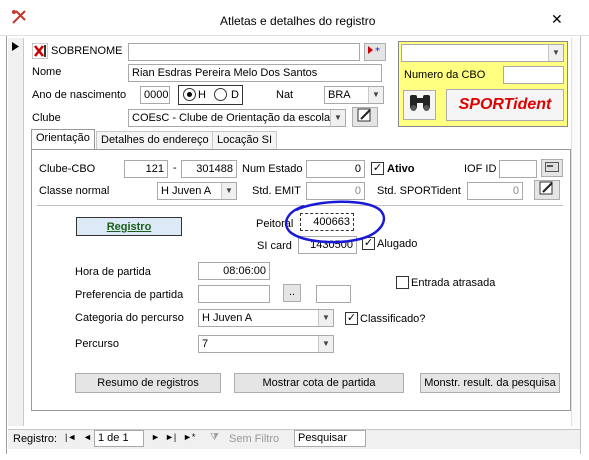 Image resolution: width=589 pixels, height=460 pixels. Describe the element at coordinates (16, 232) in the screenshot. I see `record-selector` at that location.